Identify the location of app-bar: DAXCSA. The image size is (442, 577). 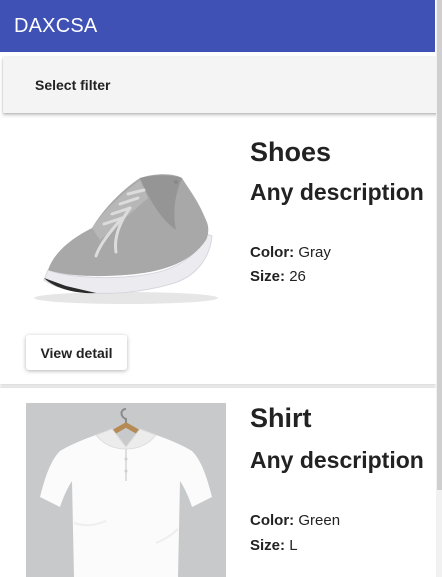
(217, 26).